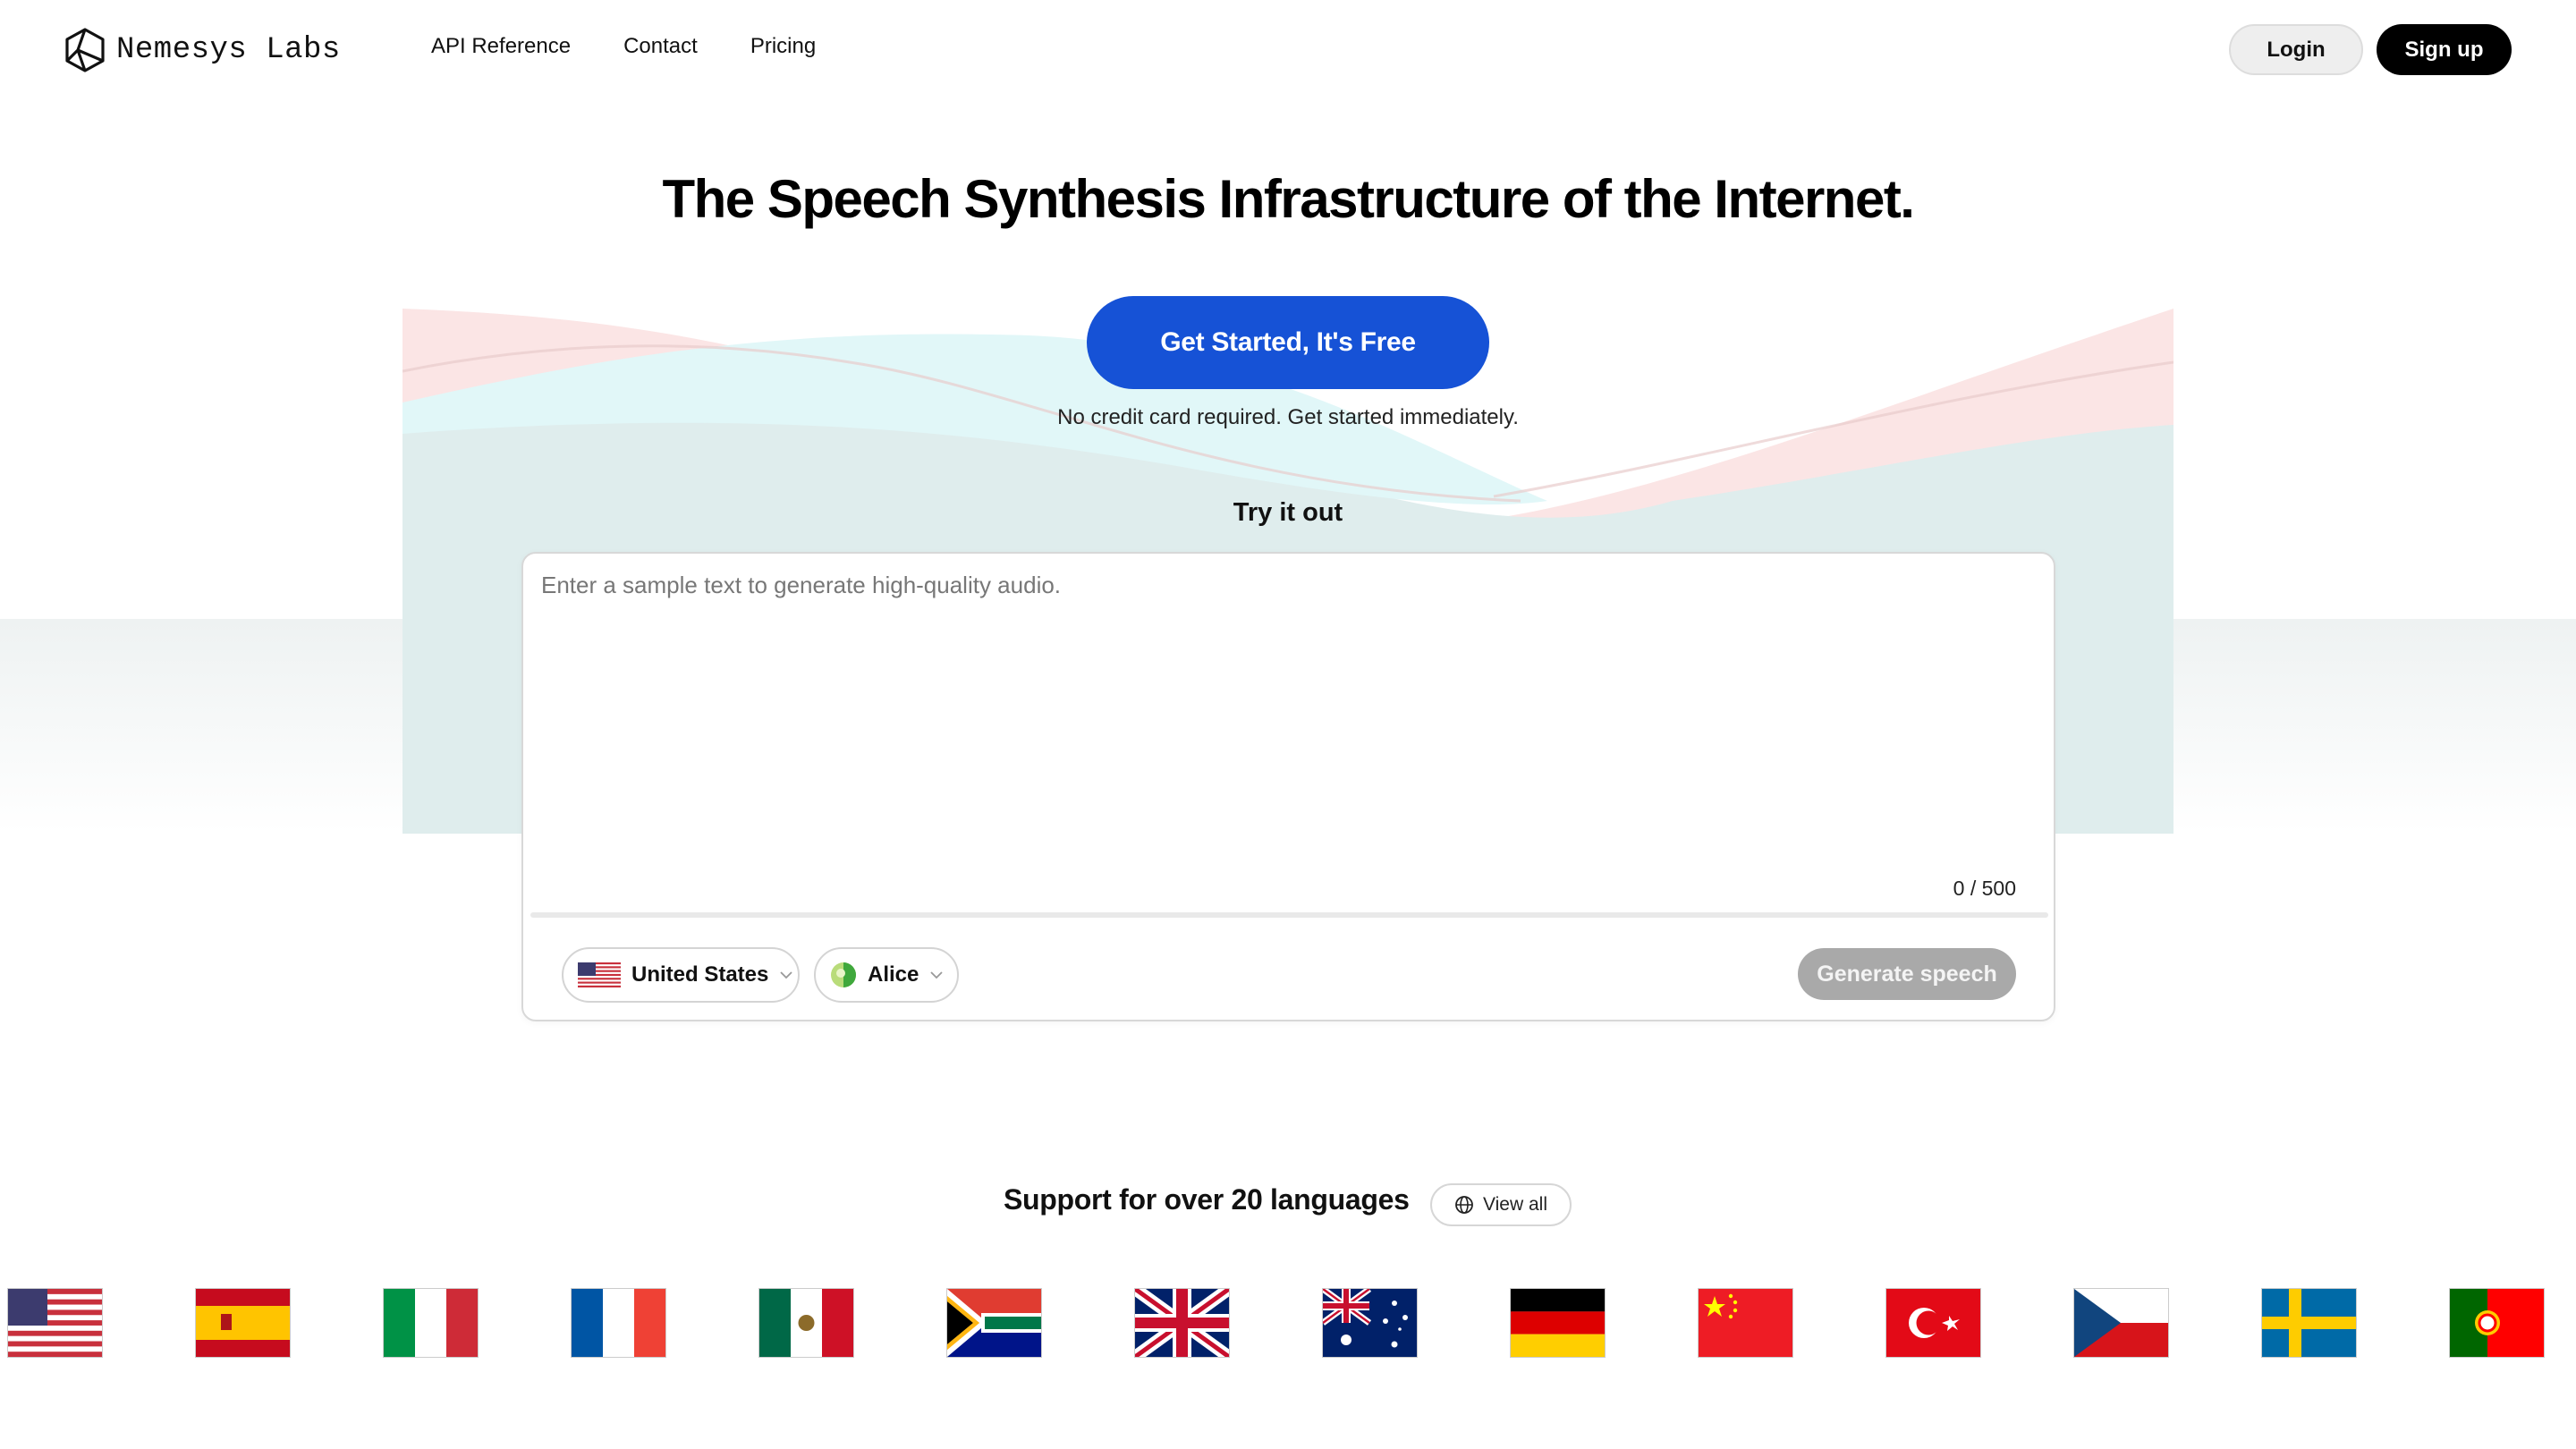 Image resolution: width=2576 pixels, height=1449 pixels. What do you see at coordinates (1907, 974) in the screenshot?
I see `generate-speech-button: Generate speech` at bounding box center [1907, 974].